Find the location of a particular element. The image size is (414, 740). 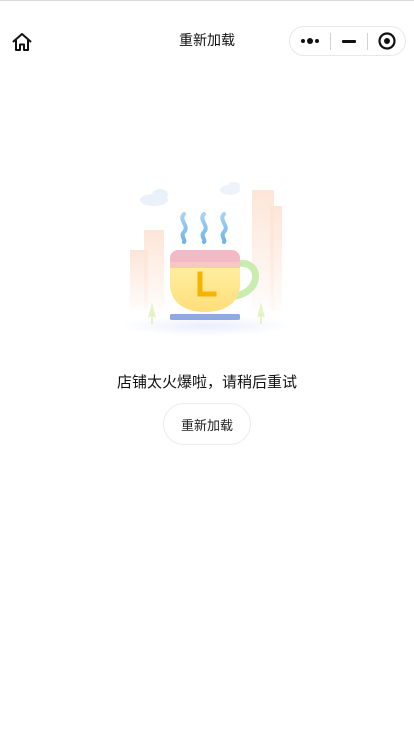

navbar: 重新加载 is located at coordinates (207, 42).